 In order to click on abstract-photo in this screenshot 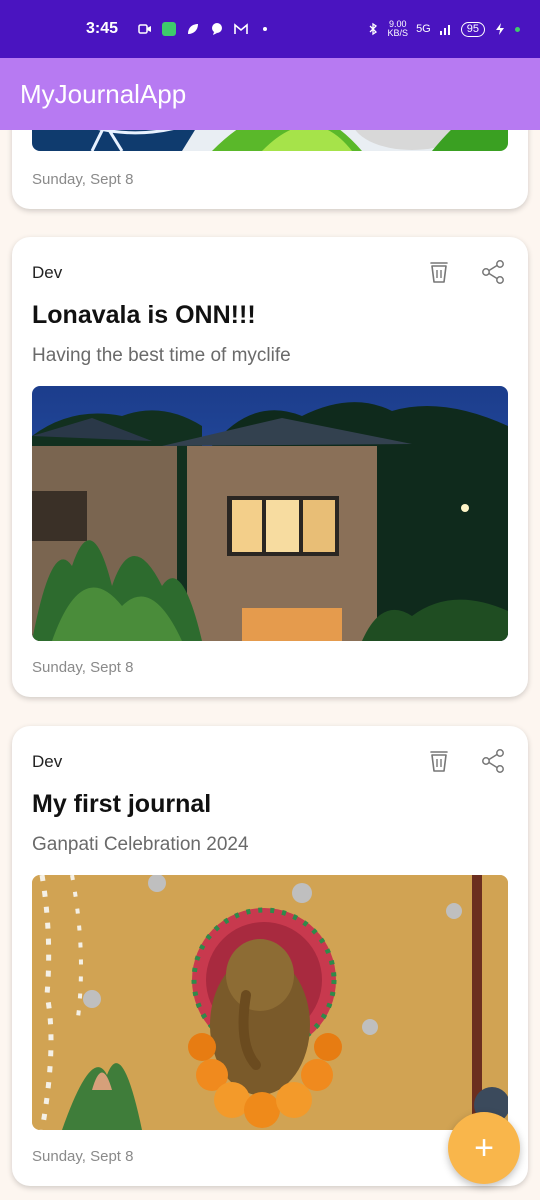, I will do `click(270, 140)`.